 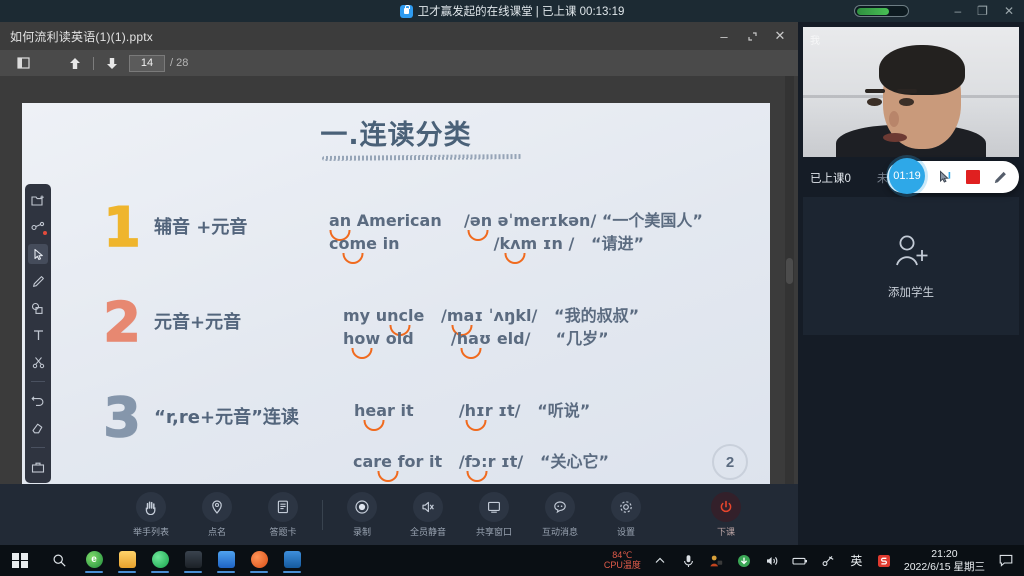 What do you see at coordinates (400, 315) in the screenshot?
I see `example-word: uncle` at bounding box center [400, 315].